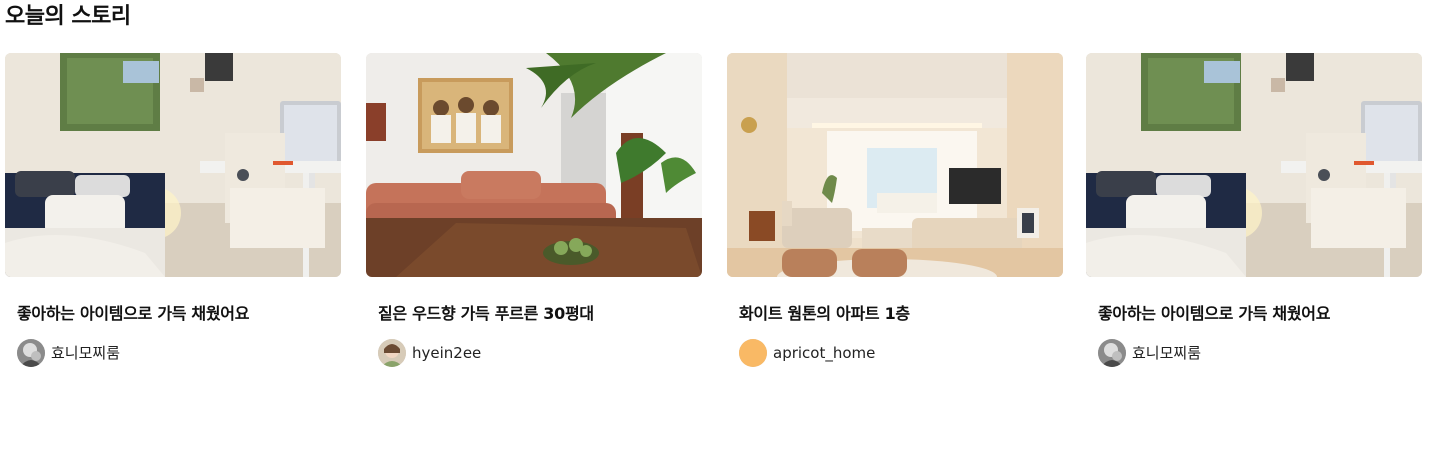 This screenshot has width=1432, height=460. What do you see at coordinates (753, 353) in the screenshot?
I see `default-orange-avatar` at bounding box center [753, 353].